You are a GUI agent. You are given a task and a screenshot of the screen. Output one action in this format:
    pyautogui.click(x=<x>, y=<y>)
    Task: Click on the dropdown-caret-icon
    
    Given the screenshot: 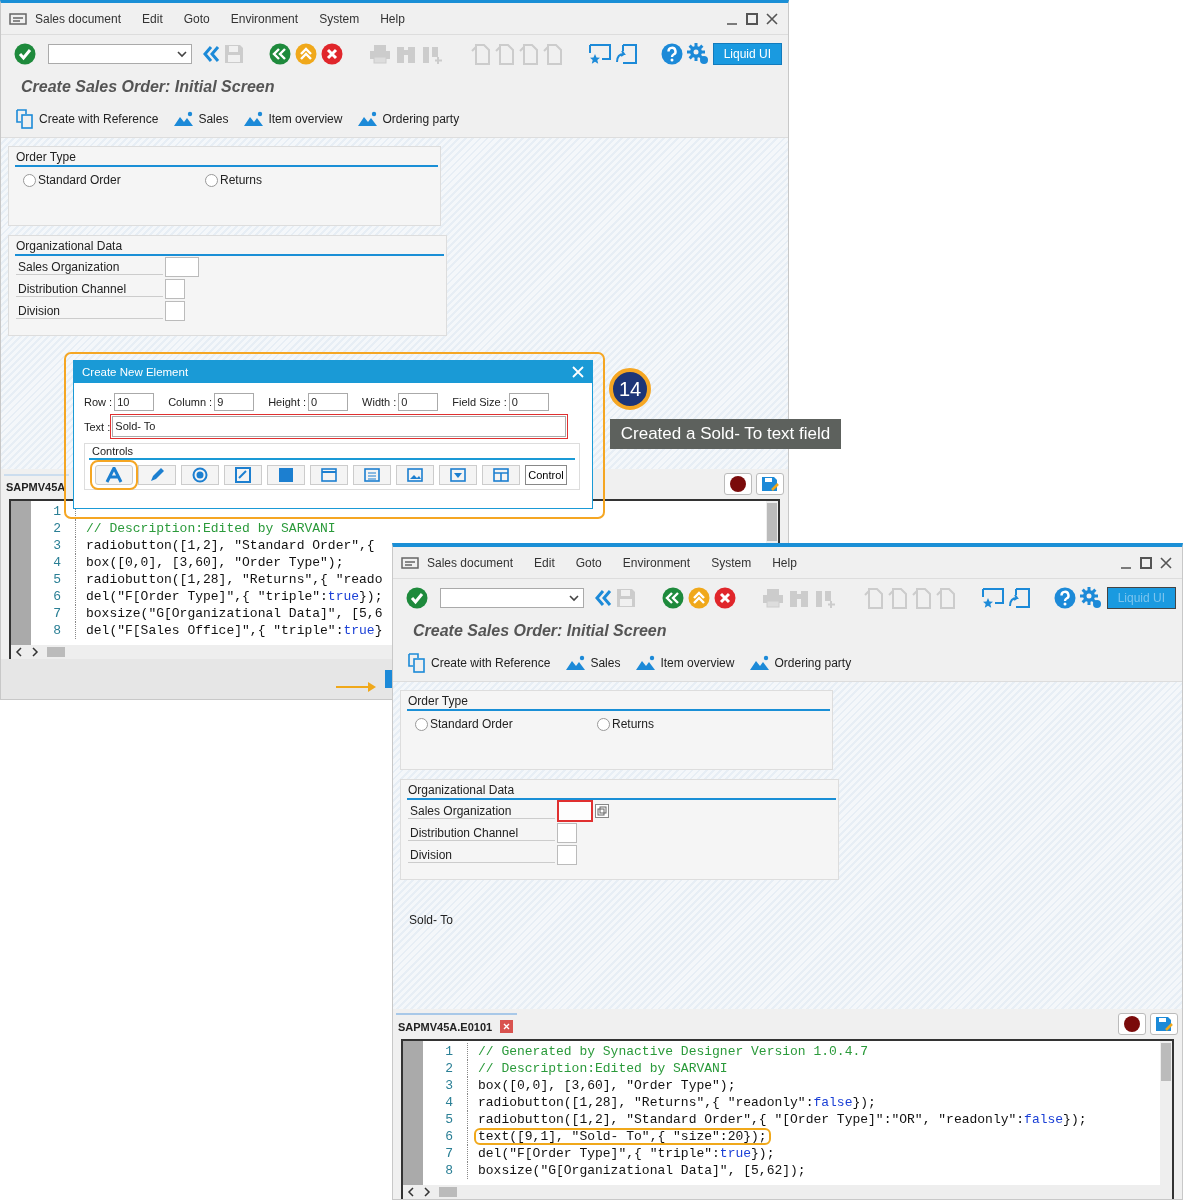 What is the action you would take?
    pyautogui.click(x=181, y=54)
    